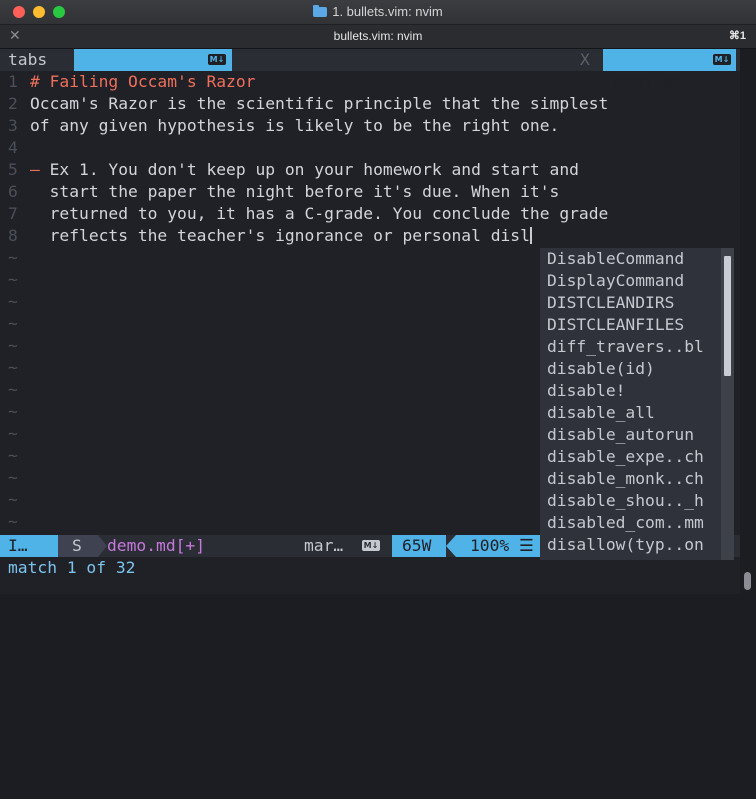 The width and height of the screenshot is (756, 799). I want to click on completion-item: DisableCommand, so click(630, 259).